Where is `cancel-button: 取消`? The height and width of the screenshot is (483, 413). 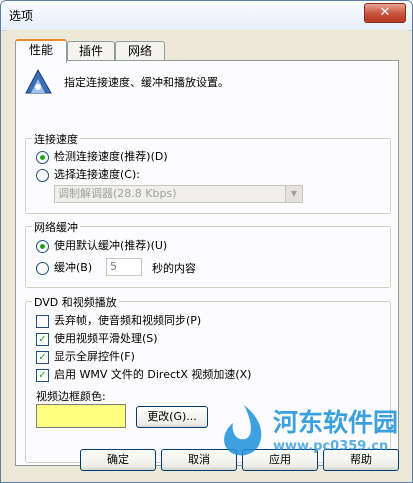 cancel-button: 取消 is located at coordinates (199, 460).